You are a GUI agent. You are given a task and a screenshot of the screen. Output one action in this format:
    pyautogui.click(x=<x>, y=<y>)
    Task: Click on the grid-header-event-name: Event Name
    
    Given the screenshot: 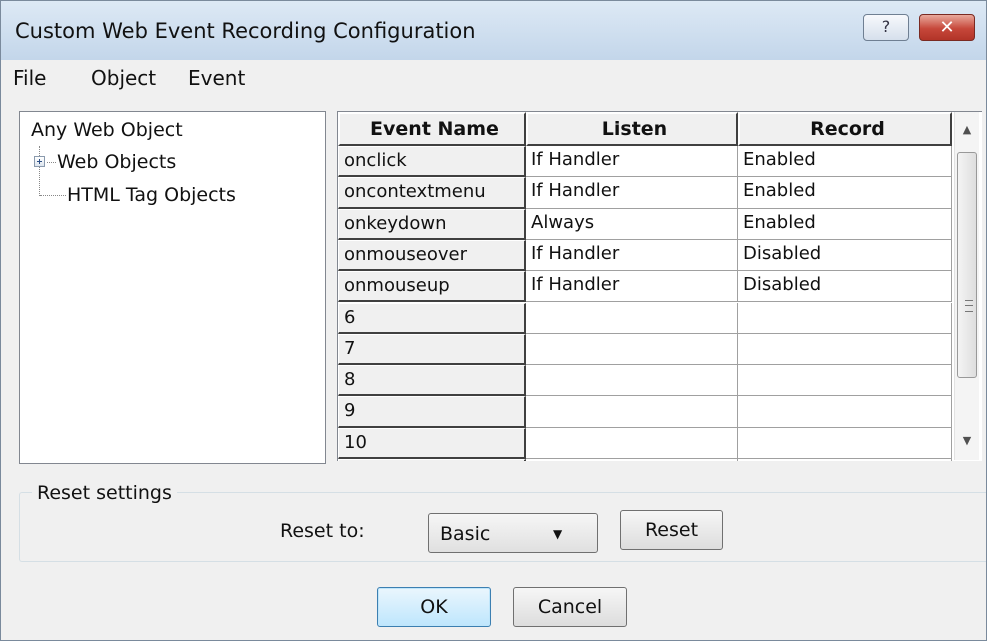 What is the action you would take?
    pyautogui.click(x=432, y=129)
    